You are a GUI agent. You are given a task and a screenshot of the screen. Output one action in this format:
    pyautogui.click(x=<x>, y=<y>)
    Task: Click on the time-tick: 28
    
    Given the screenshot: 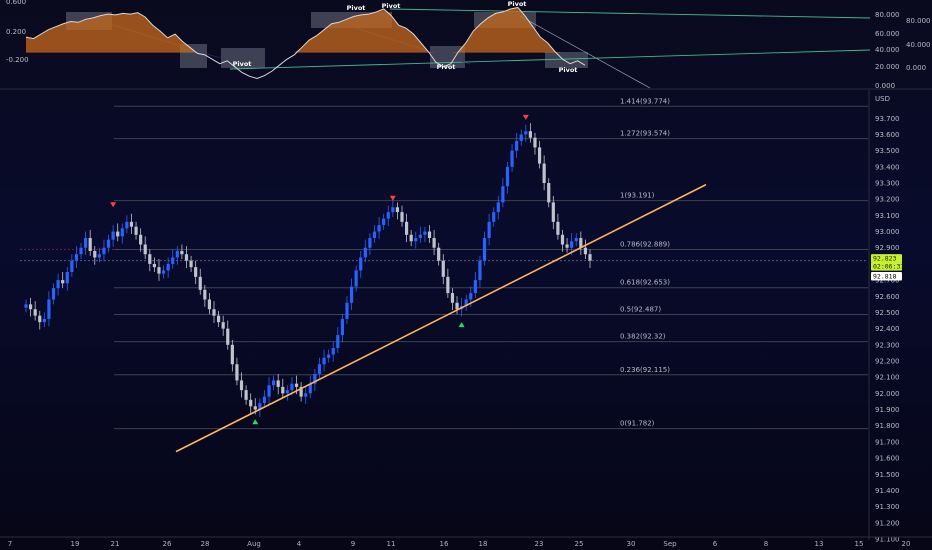 What is the action you would take?
    pyautogui.click(x=205, y=544)
    